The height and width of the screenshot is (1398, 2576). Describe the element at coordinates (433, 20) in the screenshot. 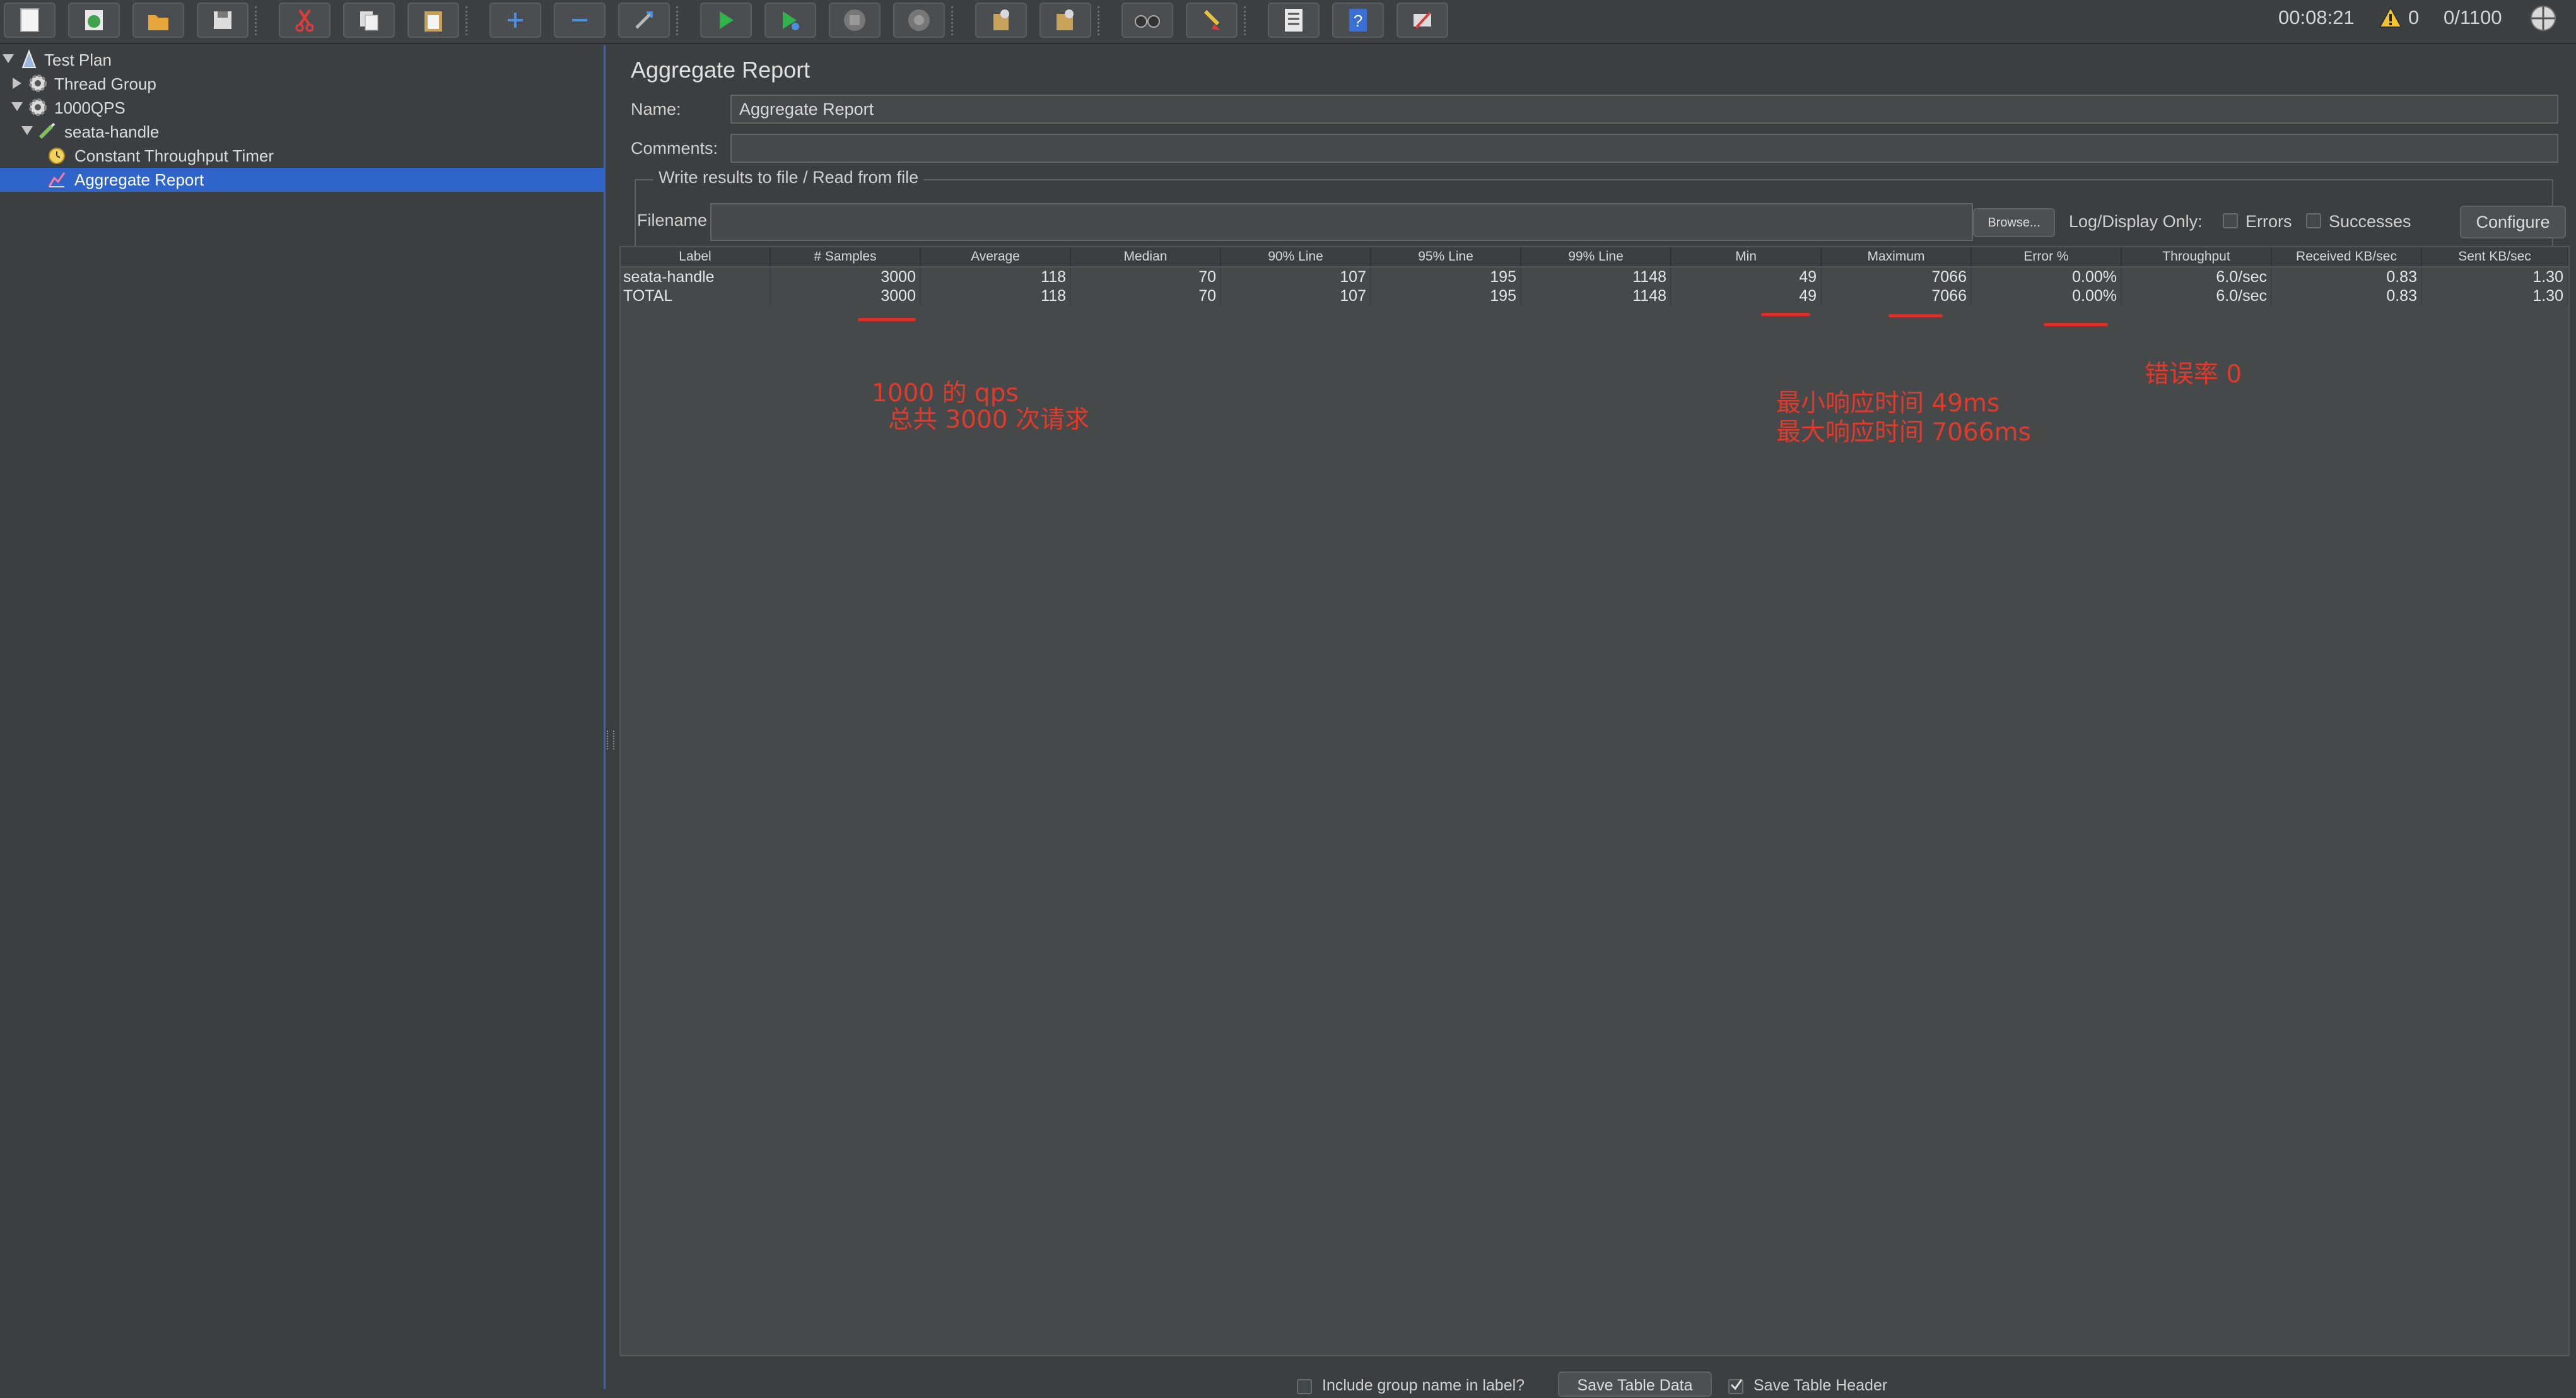

I see `paste-button` at that location.